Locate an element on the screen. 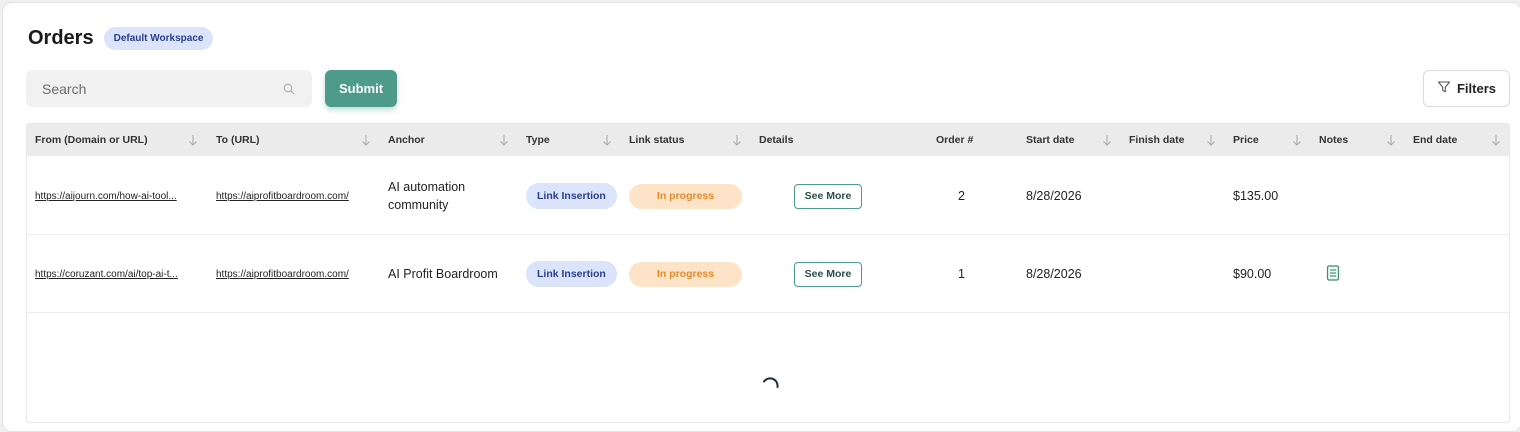  filters-button: Filters is located at coordinates (1466, 88).